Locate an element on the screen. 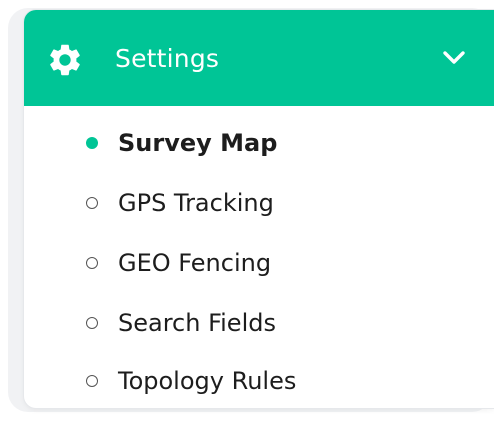 The image size is (494, 426). menu-item-geo-fencing: GEO Fencing is located at coordinates (259, 264).